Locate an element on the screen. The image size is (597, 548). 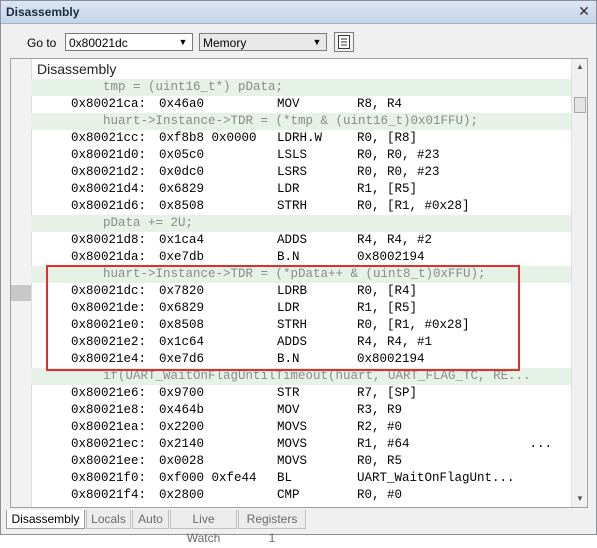
instruction-address: 0x80021f4: is located at coordinates (109, 495).